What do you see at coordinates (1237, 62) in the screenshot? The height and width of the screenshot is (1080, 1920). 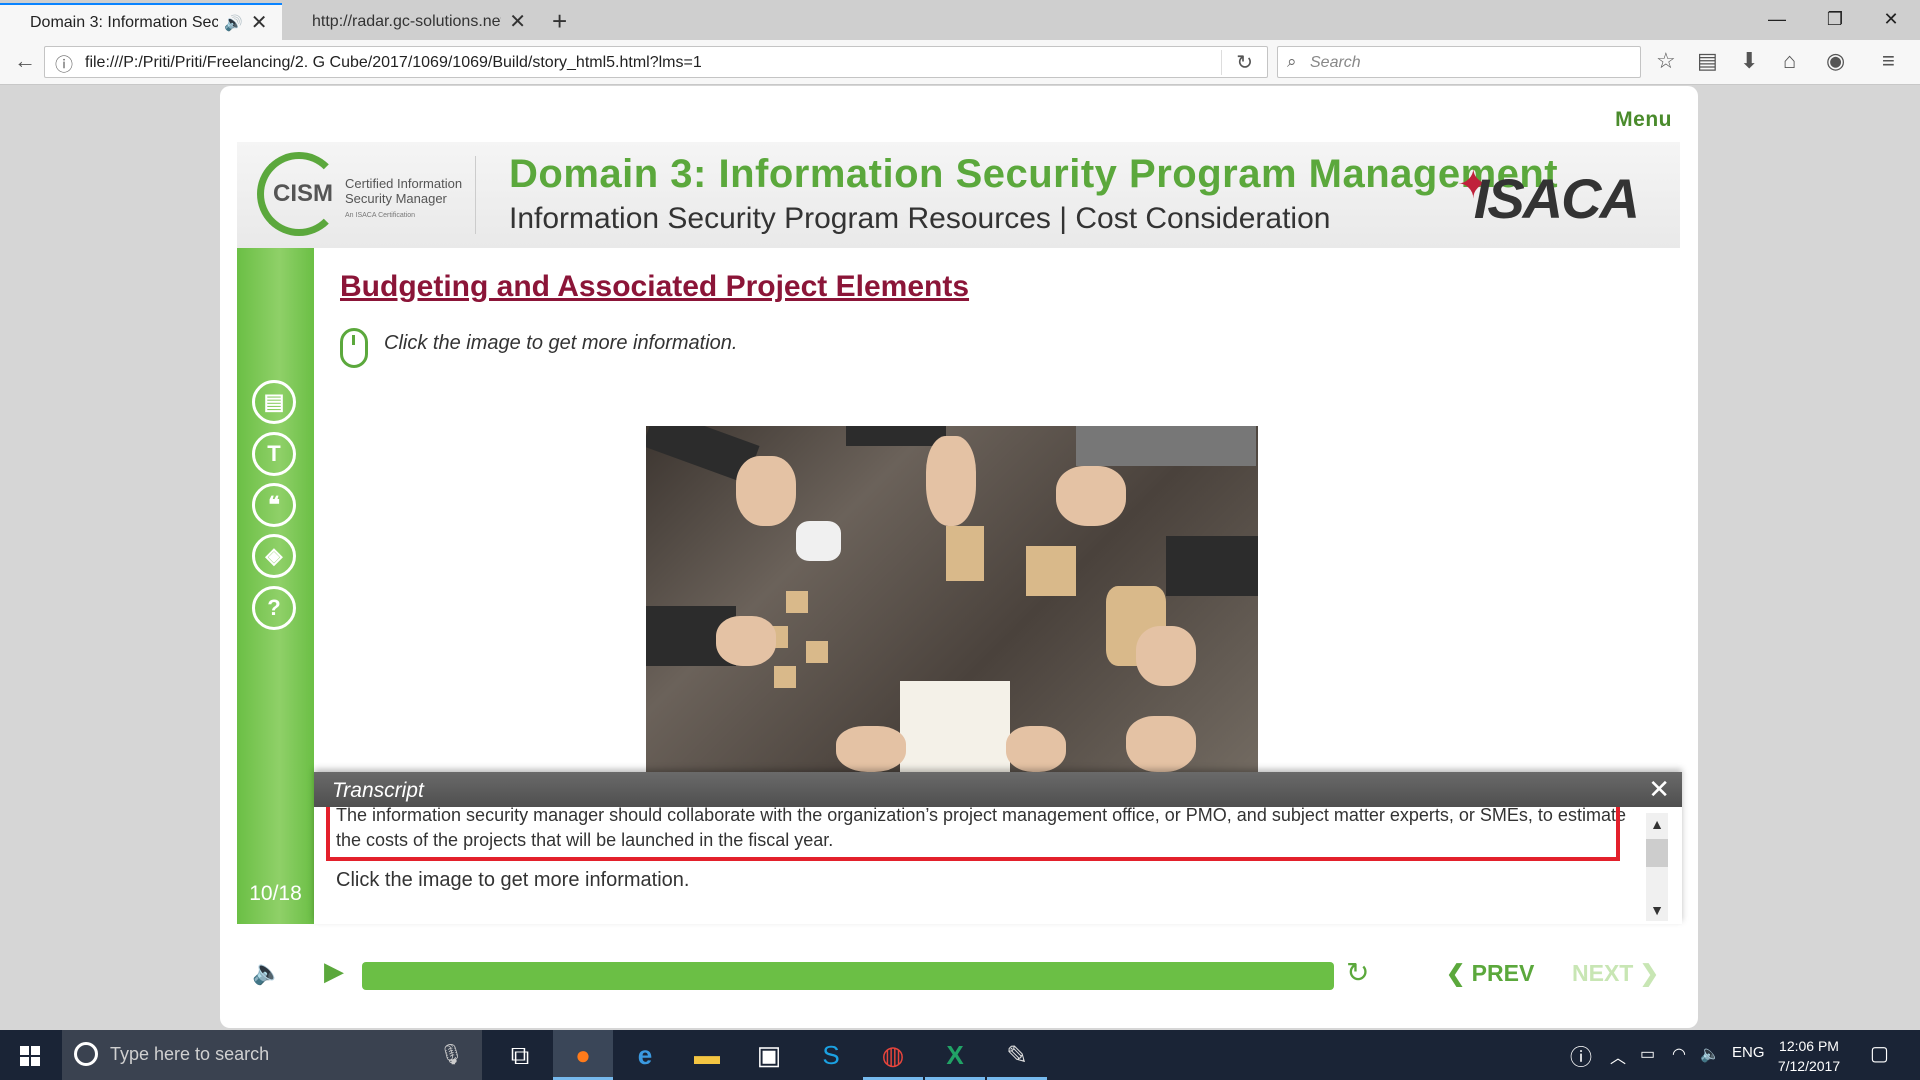 I see `reload-icon: ↻` at bounding box center [1237, 62].